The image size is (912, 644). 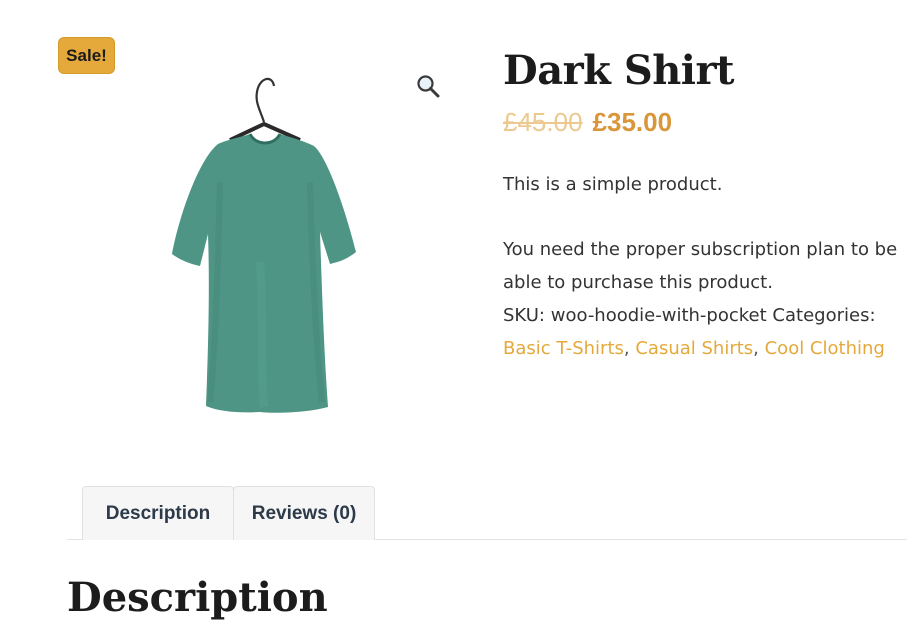 What do you see at coordinates (703, 122) in the screenshot?
I see `price: £45.00 £35.00` at bounding box center [703, 122].